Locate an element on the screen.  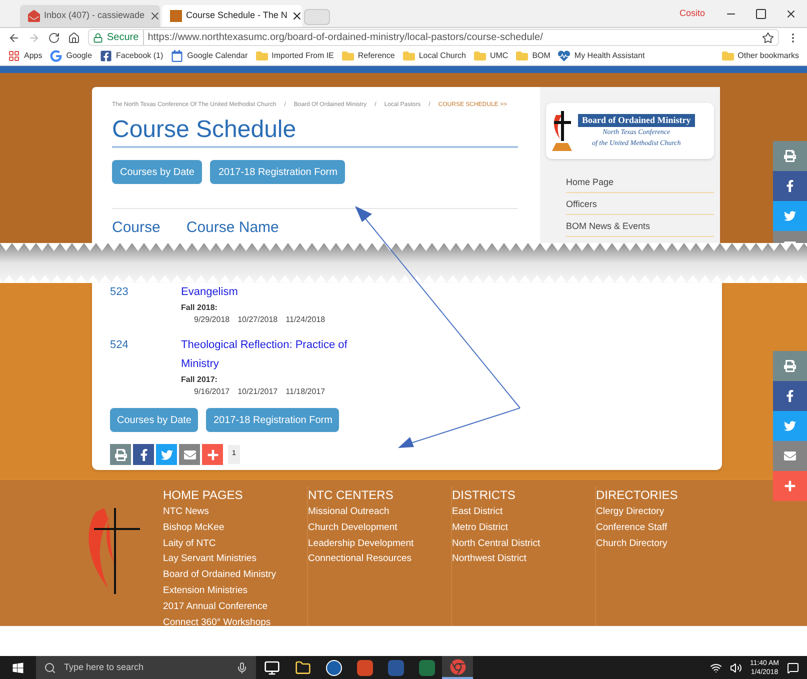
footer-link: NTC News is located at coordinates (235, 512).